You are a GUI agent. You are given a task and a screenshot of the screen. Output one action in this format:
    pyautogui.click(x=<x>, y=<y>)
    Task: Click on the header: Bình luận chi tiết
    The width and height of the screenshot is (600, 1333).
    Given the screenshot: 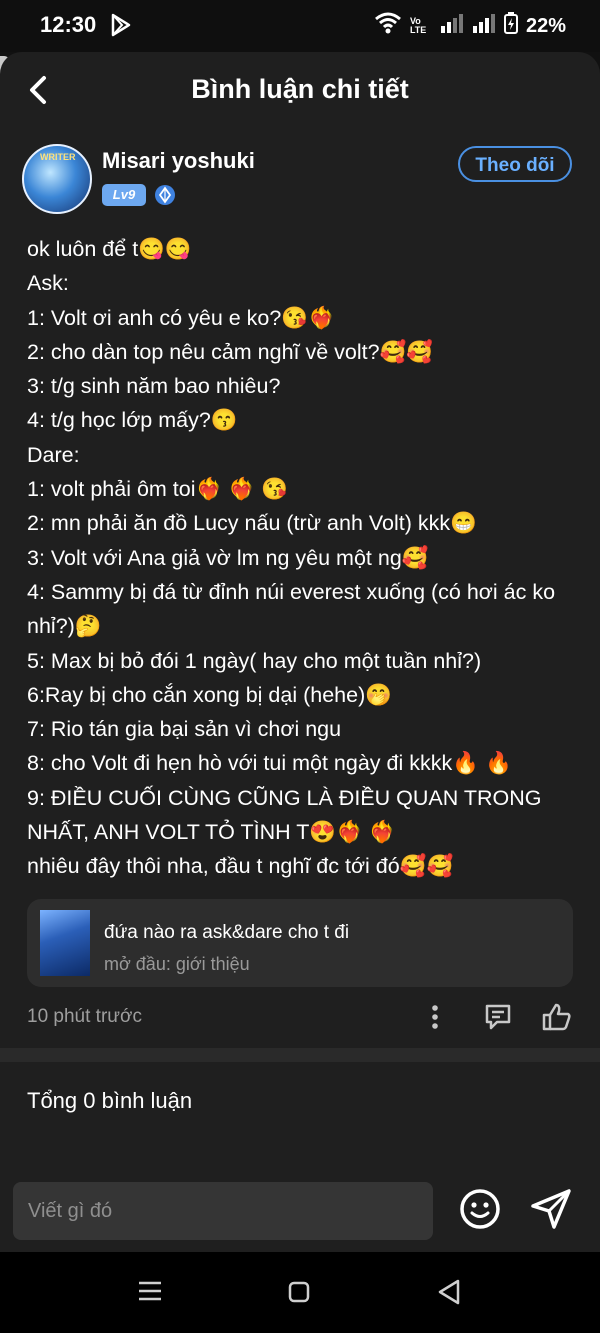 What is the action you would take?
    pyautogui.click(x=300, y=92)
    